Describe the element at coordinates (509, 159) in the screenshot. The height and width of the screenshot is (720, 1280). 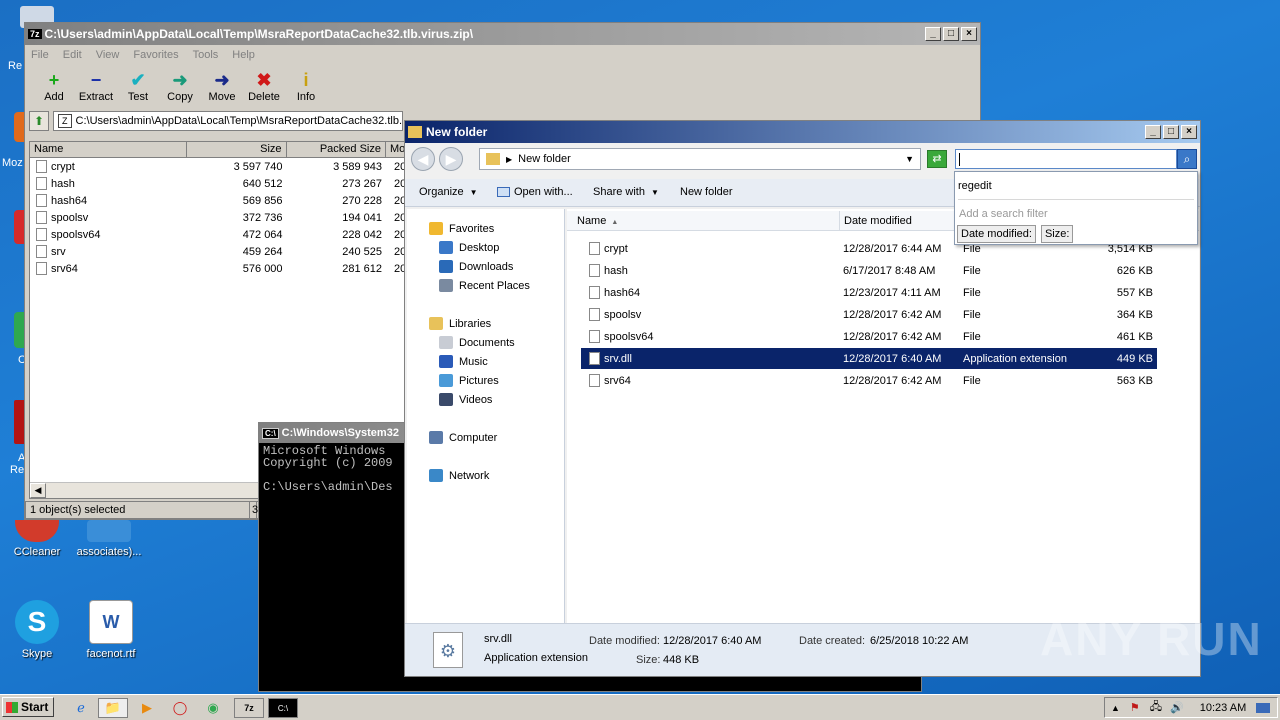
I see `chevron-right-icon: ▶` at that location.